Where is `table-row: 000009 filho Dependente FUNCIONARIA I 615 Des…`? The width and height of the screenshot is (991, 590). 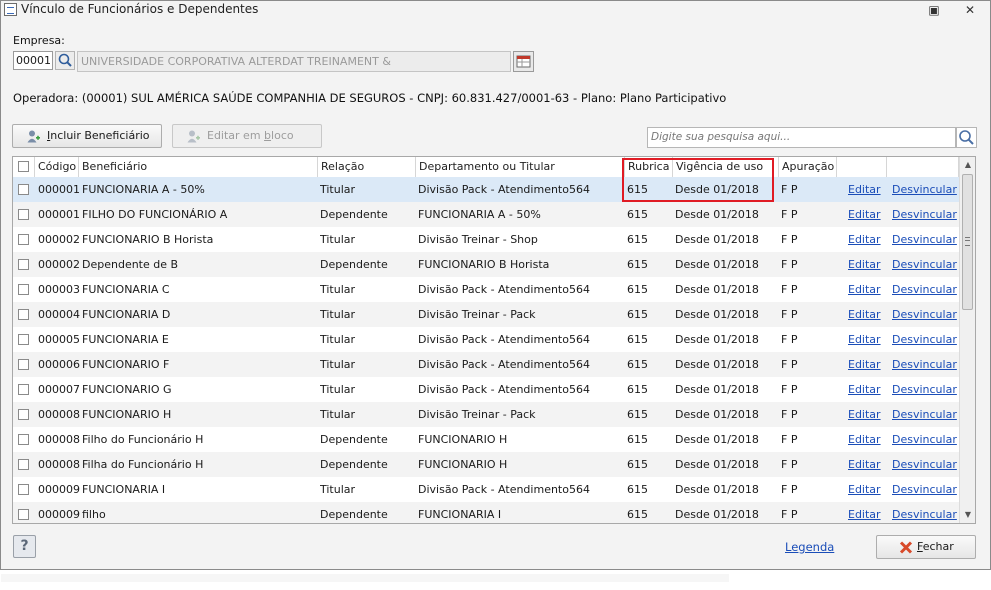
table-row: 000009 filho Dependente FUNCIONARIA I 615 Des… is located at coordinates (486, 512).